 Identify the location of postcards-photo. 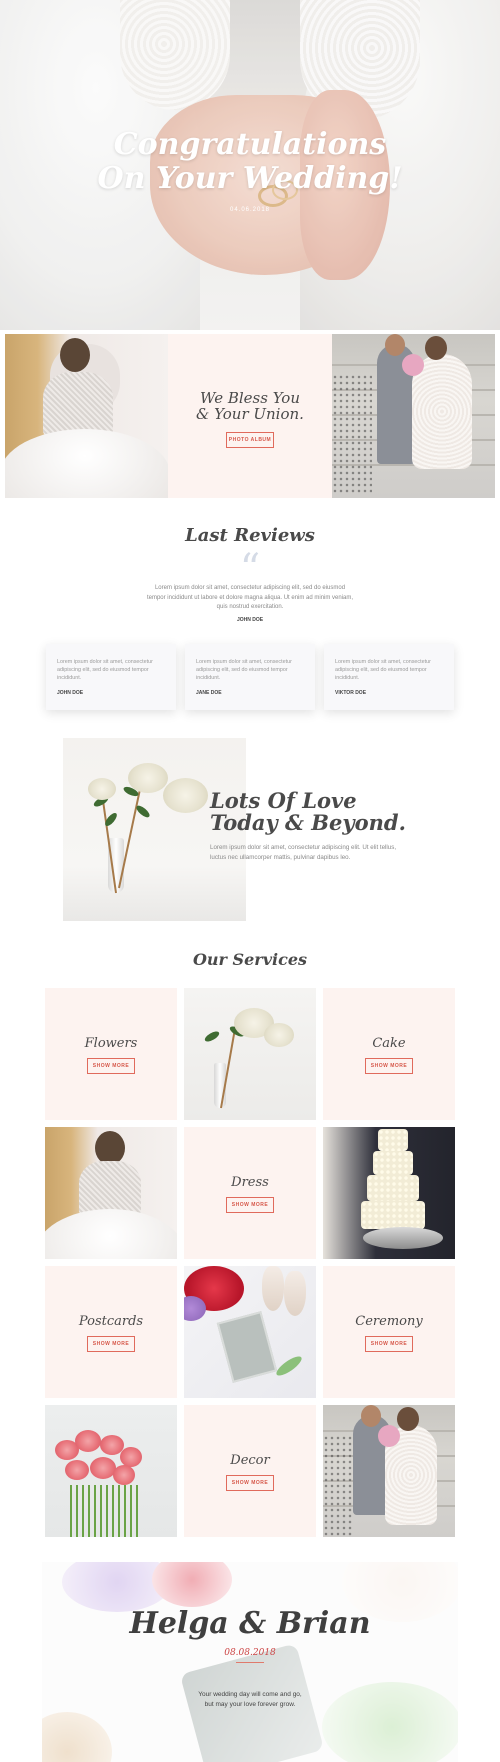
(250, 1332).